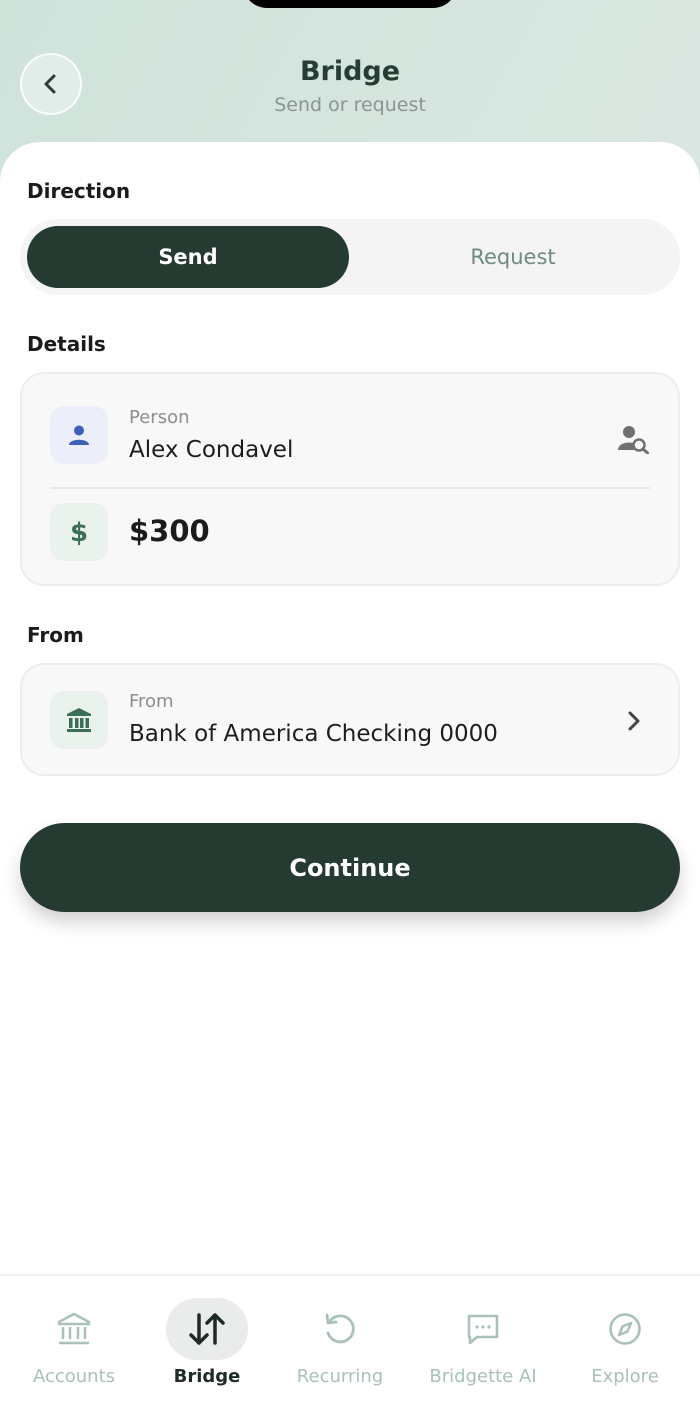 This screenshot has width=700, height=1428. Describe the element at coordinates (207, 1376) in the screenshot. I see `tab-label-bridge: Bridge` at that location.